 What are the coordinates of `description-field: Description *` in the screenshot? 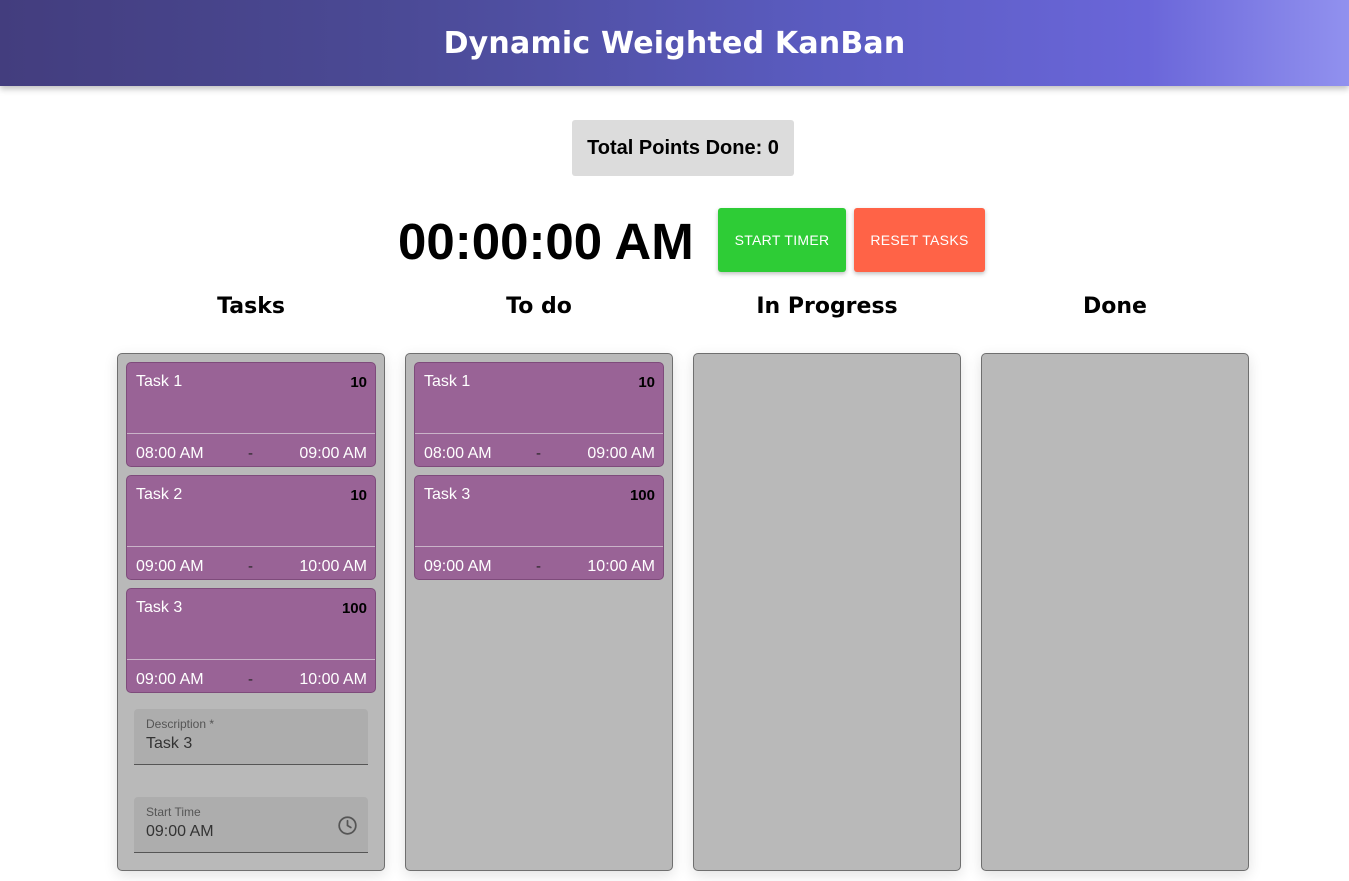 It's located at (251, 737).